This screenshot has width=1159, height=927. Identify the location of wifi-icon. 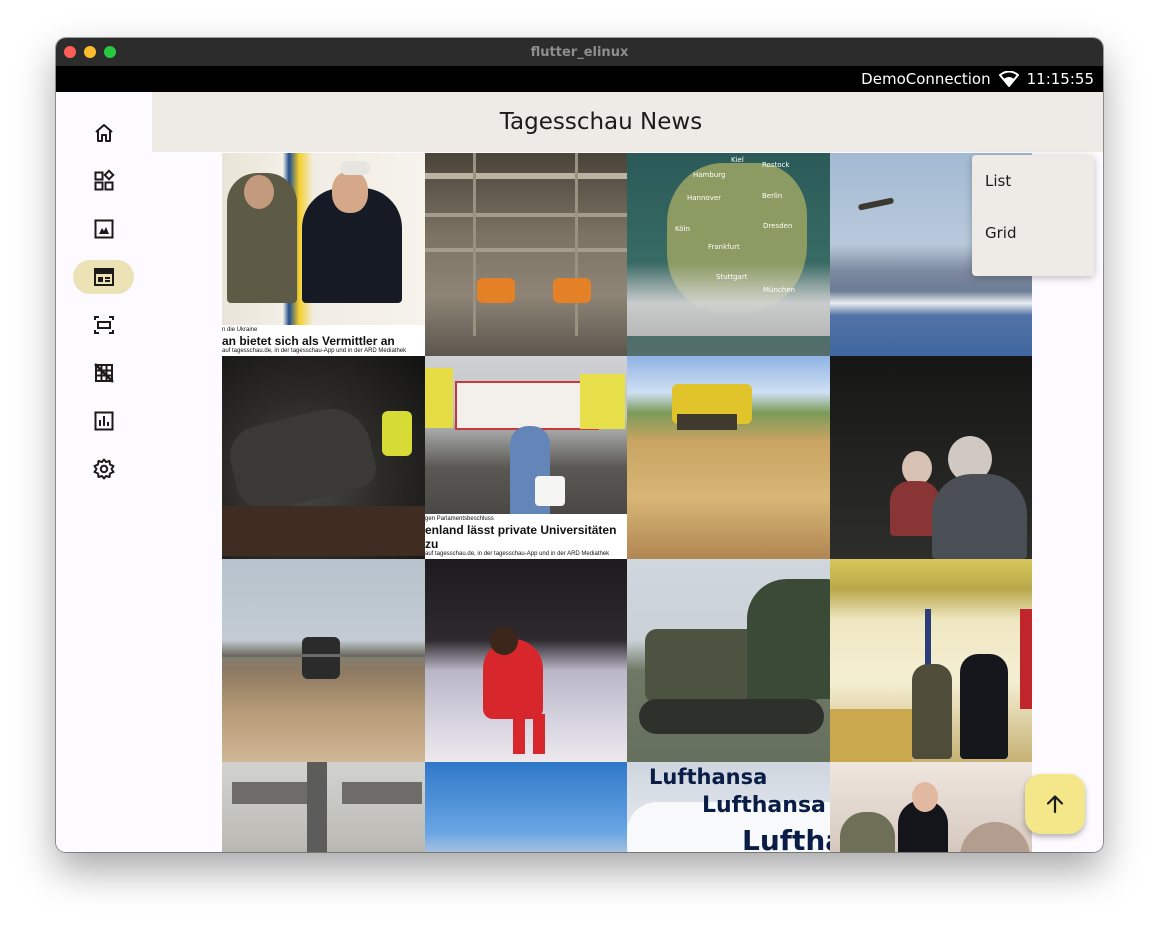
(1008, 79).